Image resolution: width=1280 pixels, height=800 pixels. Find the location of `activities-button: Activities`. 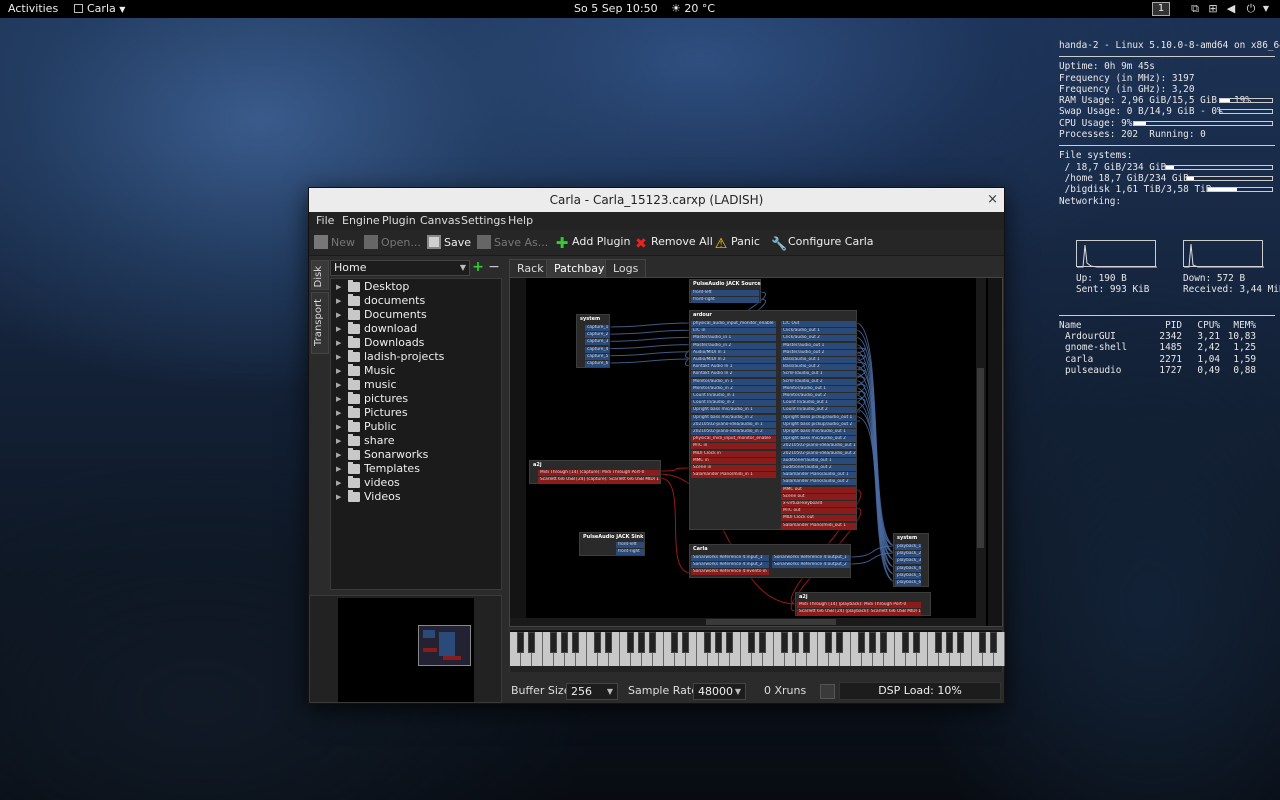

activities-button: Activities is located at coordinates (33, 8).